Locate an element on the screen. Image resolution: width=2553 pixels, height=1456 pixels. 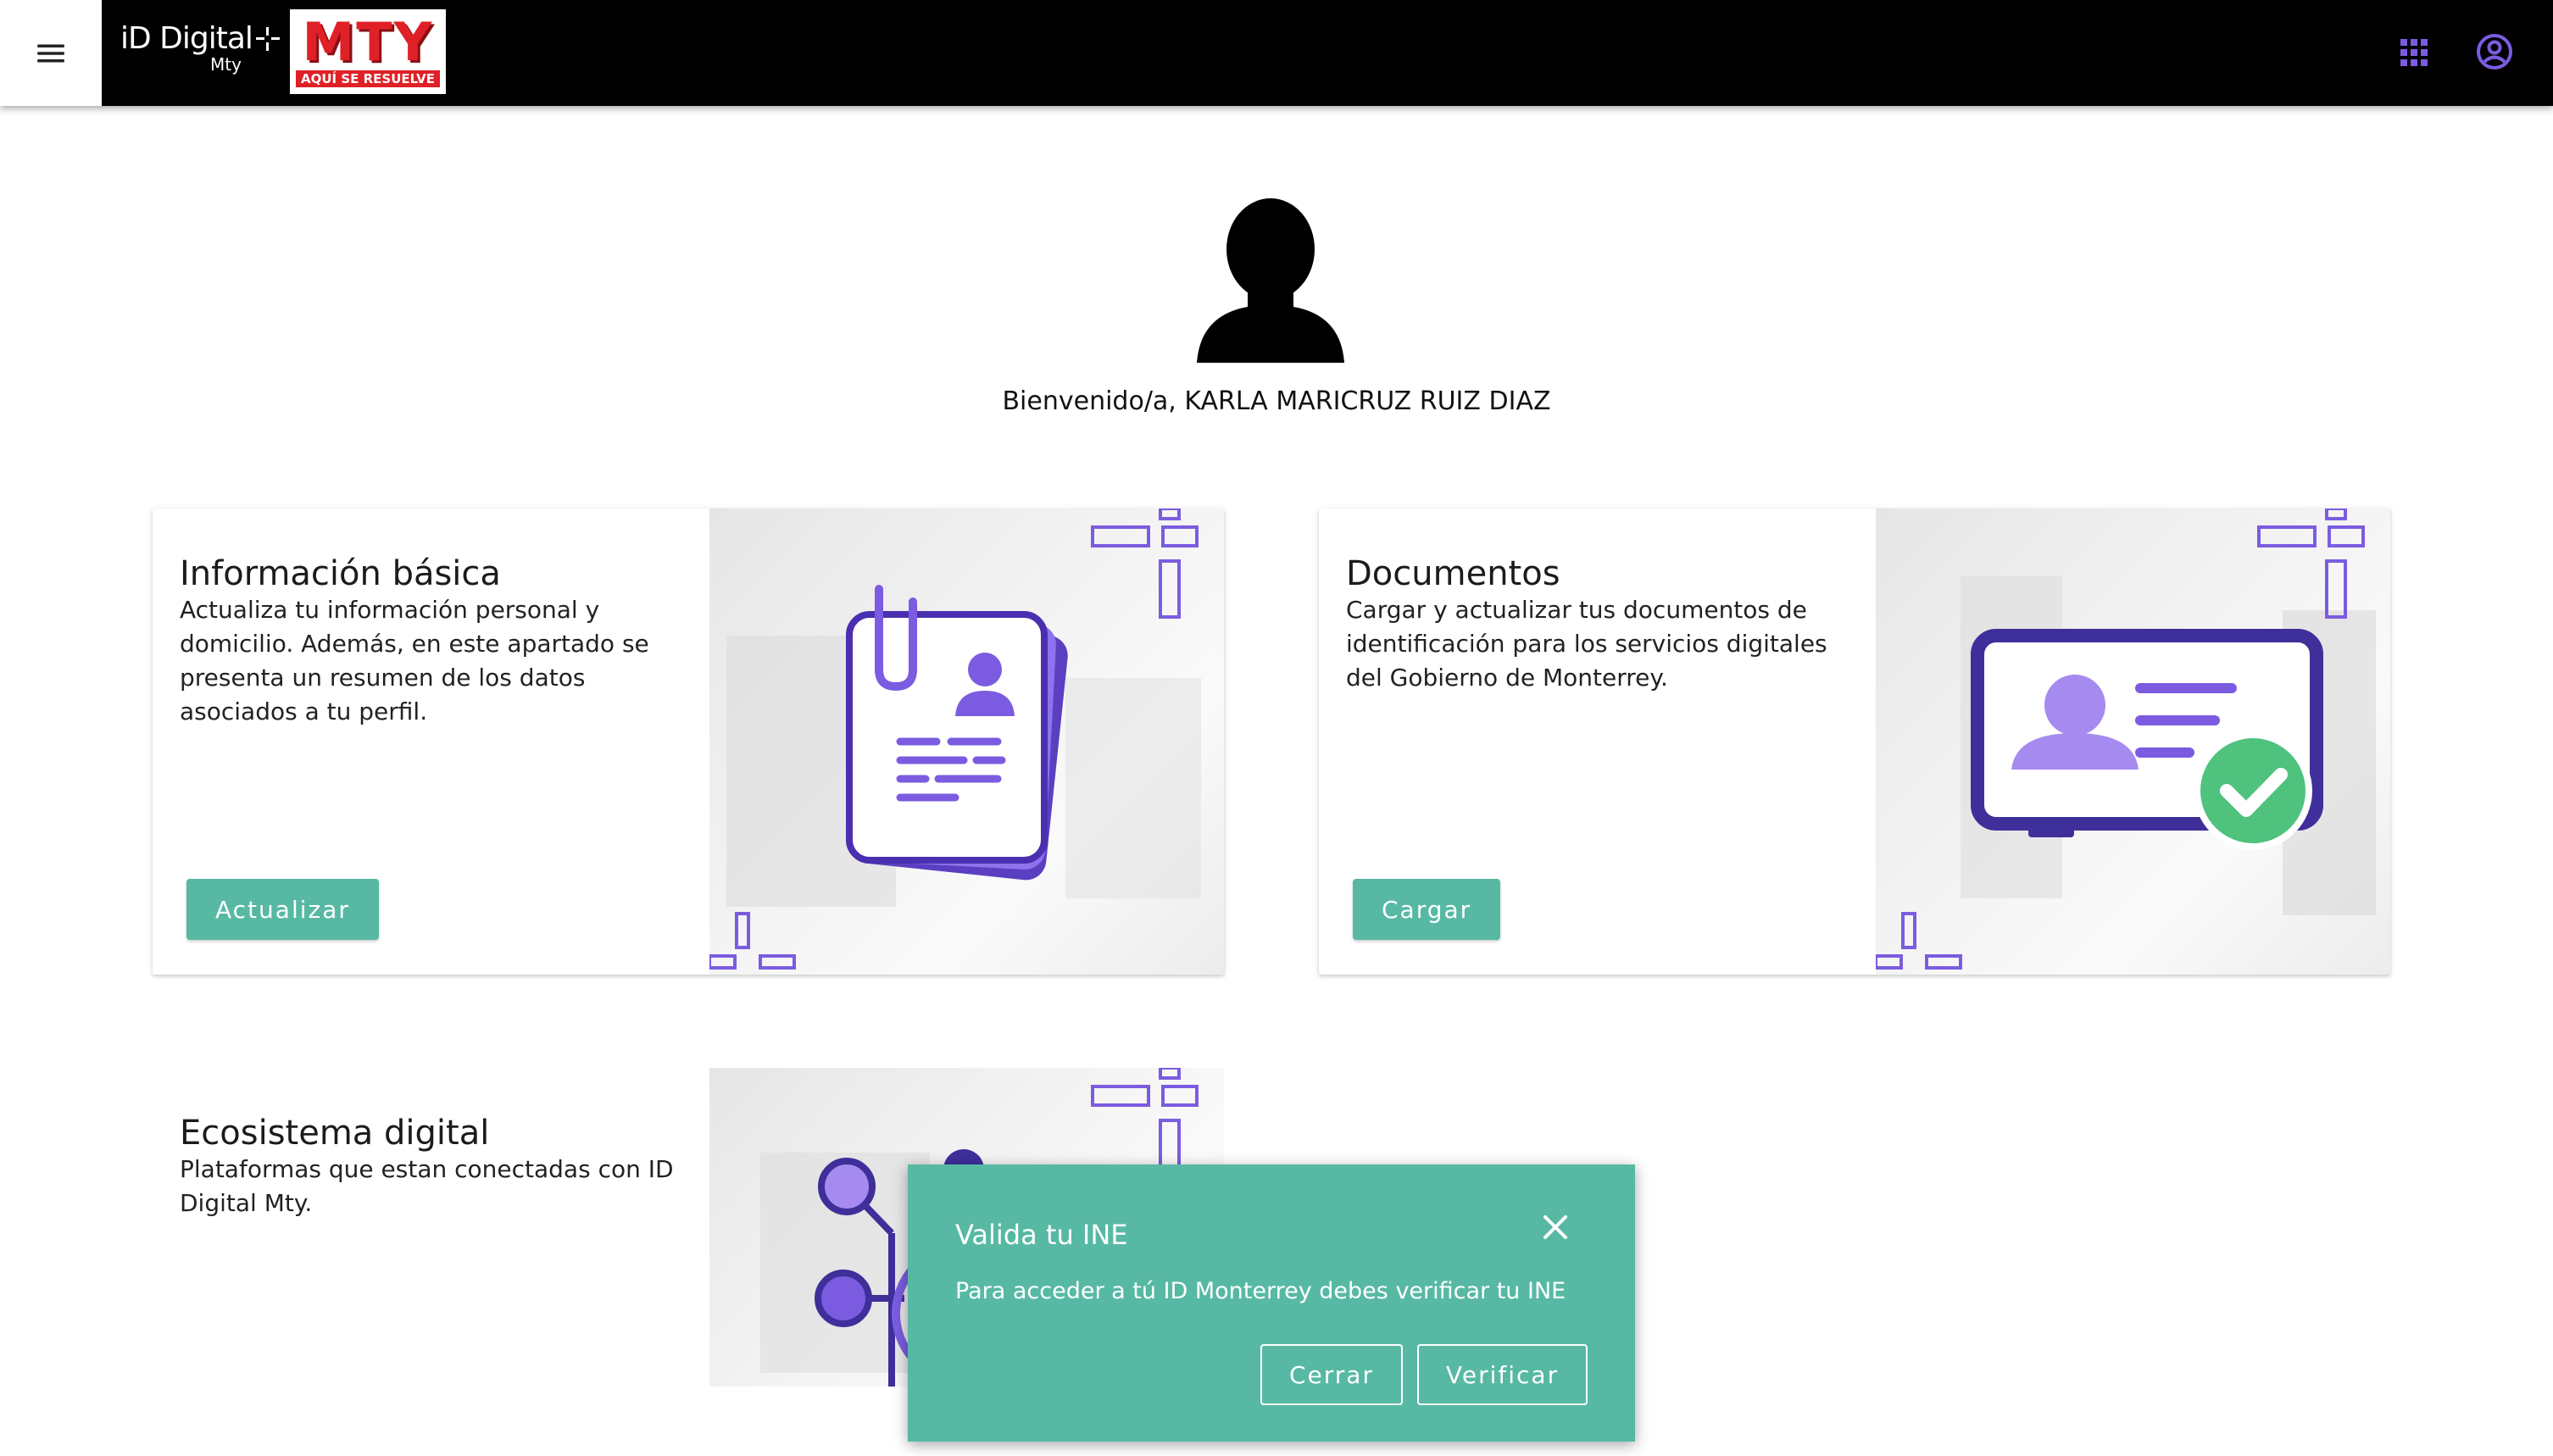
card-title: Información básica is located at coordinates (340, 574).